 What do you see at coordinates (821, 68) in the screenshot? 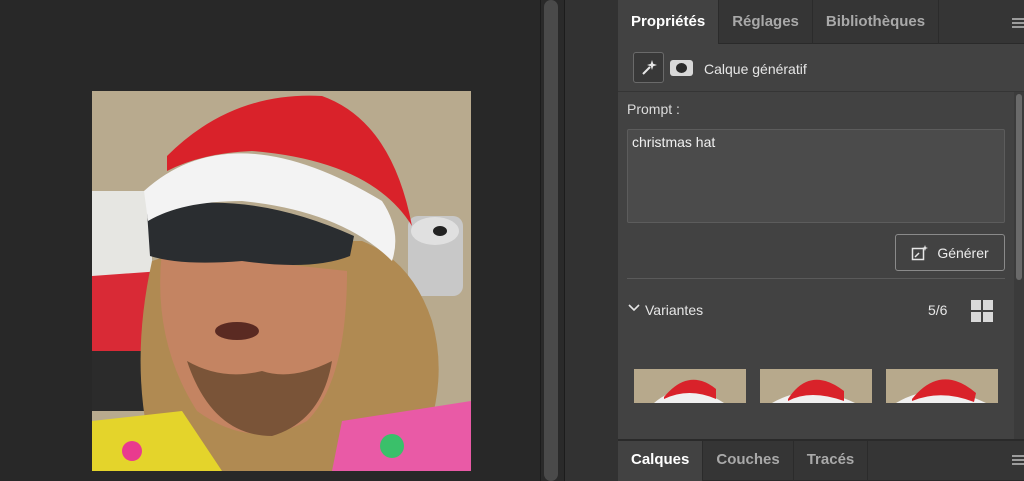
I see `properties-header: Calque génératif` at bounding box center [821, 68].